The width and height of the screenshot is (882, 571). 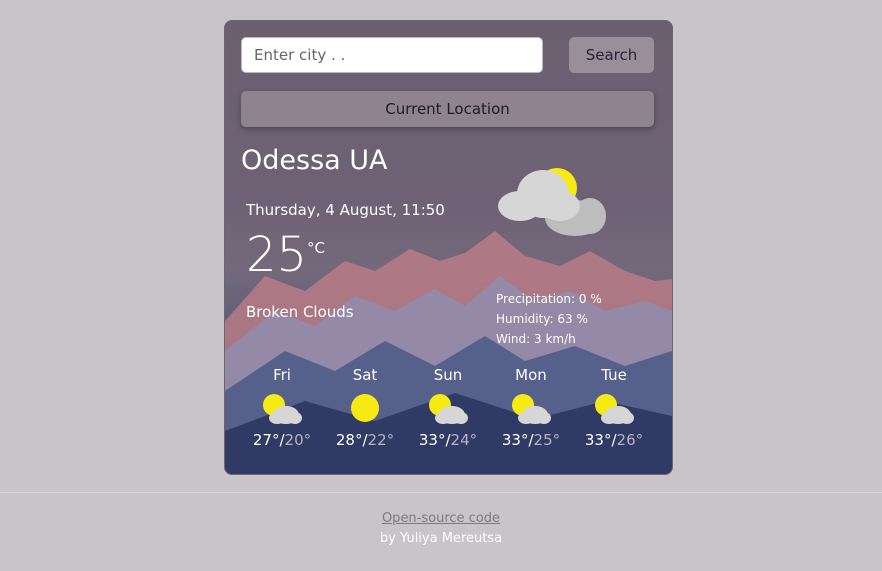 I want to click on wind: Wind: 3 km/h, so click(x=536, y=339).